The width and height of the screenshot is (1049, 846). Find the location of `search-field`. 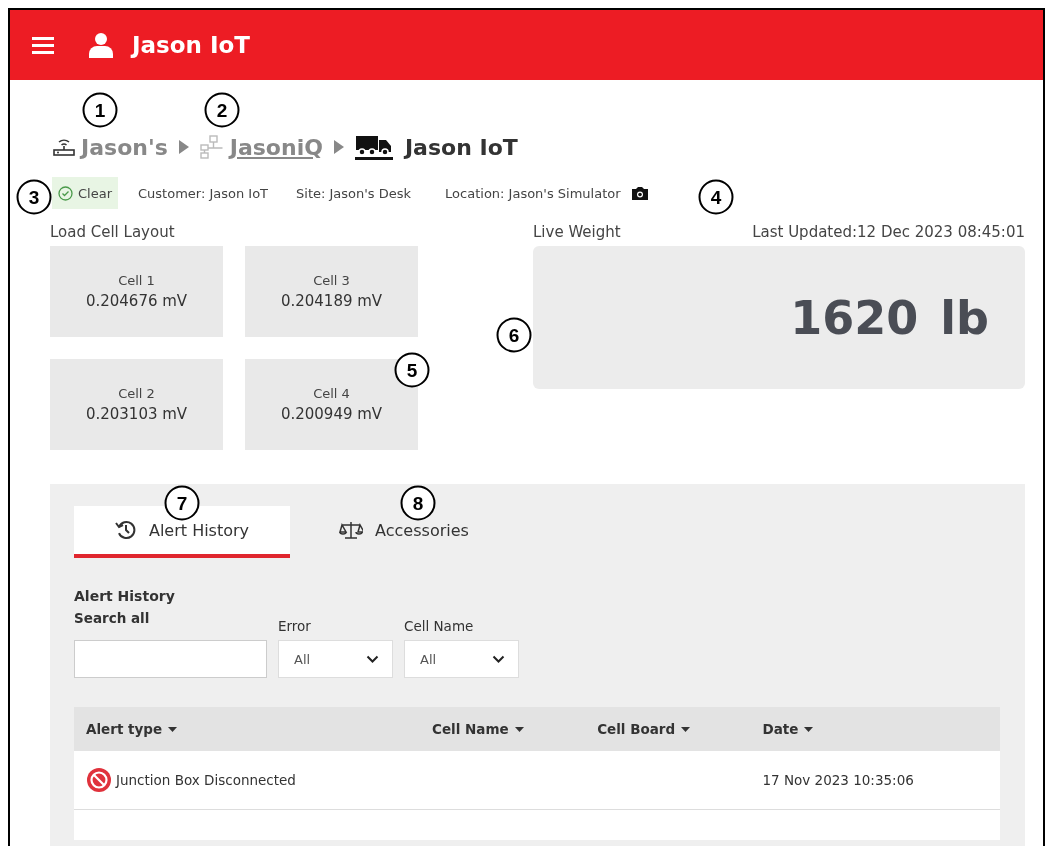

search-field is located at coordinates (170, 659).